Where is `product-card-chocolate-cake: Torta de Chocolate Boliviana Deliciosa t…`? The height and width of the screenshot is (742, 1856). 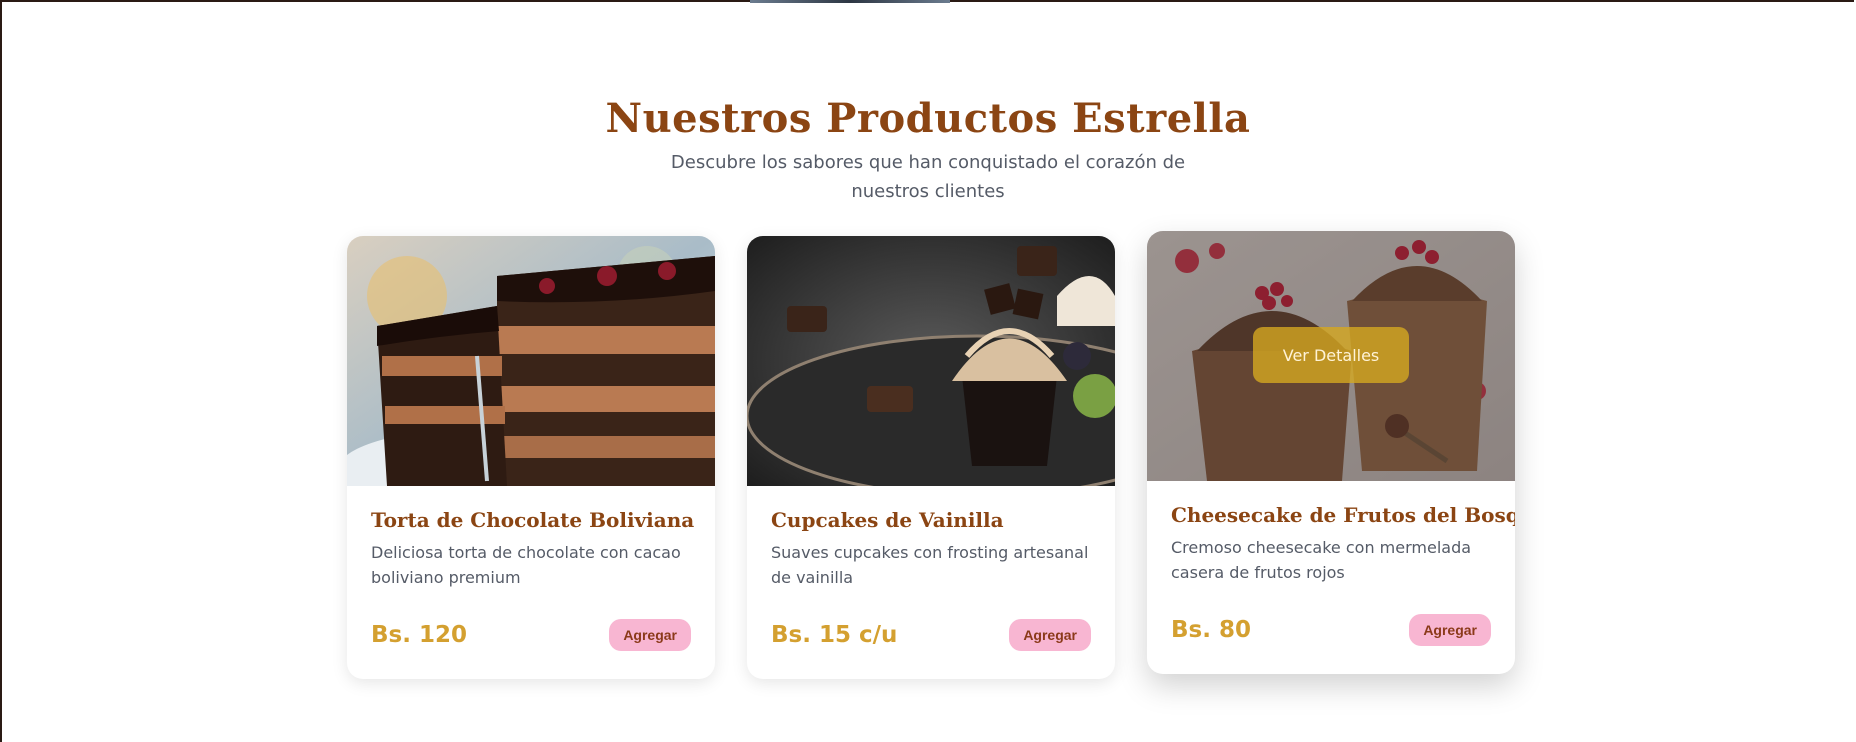 product-card-chocolate-cake: Torta de Chocolate Boliviana Deliciosa t… is located at coordinates (531, 457).